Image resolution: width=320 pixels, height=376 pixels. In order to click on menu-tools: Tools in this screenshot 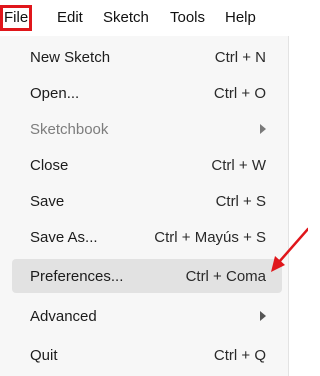, I will do `click(187, 18)`.